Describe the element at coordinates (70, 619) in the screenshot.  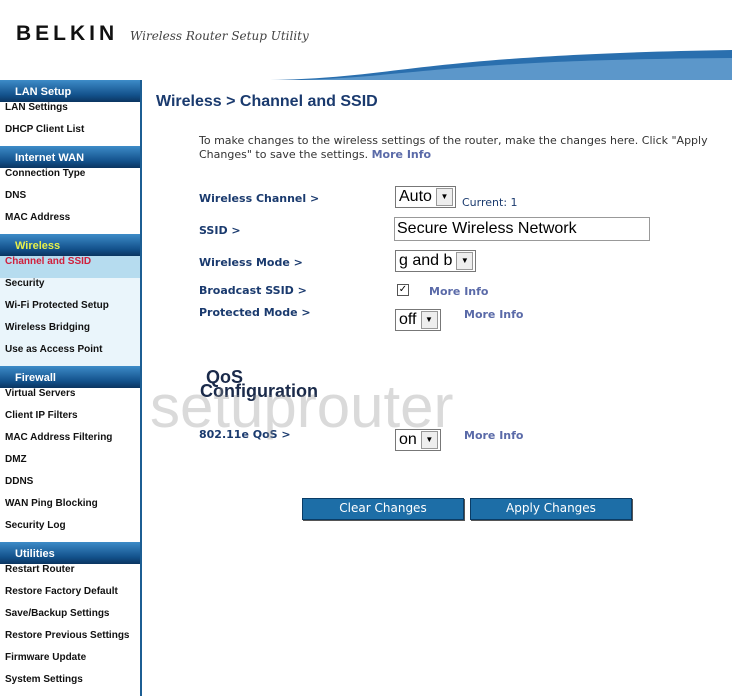
I see `sidebar-item-save-backup-settings: Save/Backup Settings` at that location.